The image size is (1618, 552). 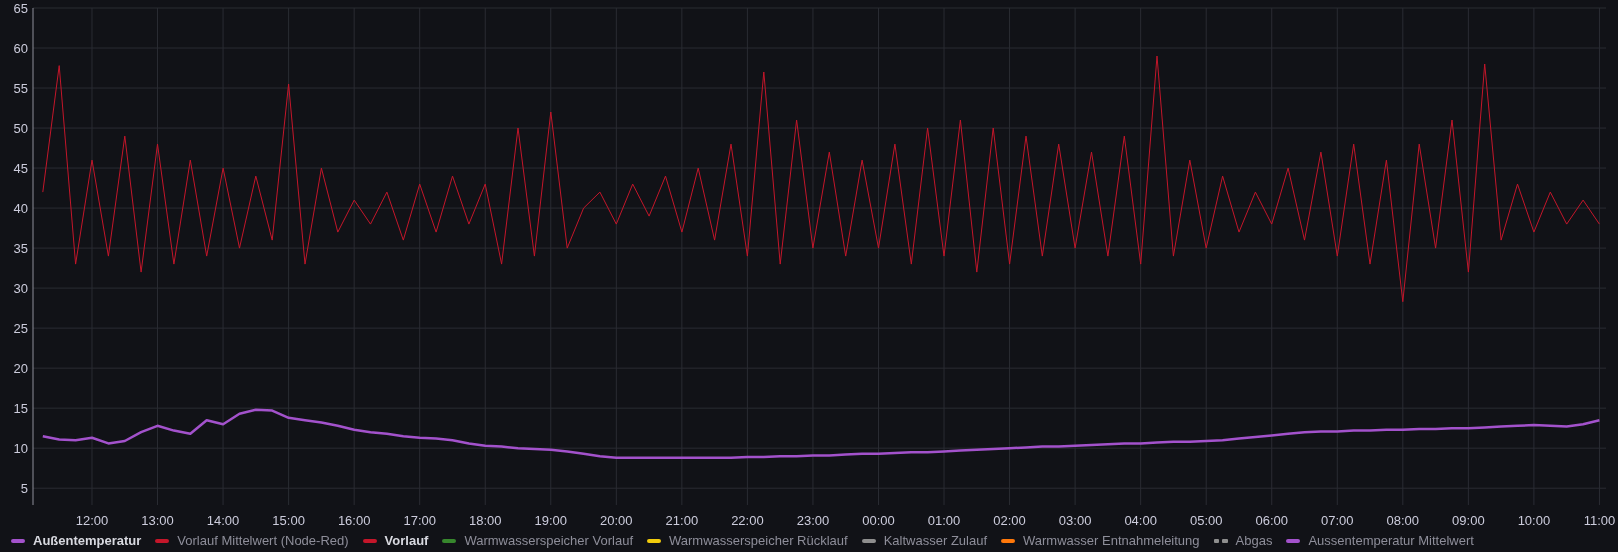 What do you see at coordinates (747, 520) in the screenshot?
I see `x-tick-label: 22:00` at bounding box center [747, 520].